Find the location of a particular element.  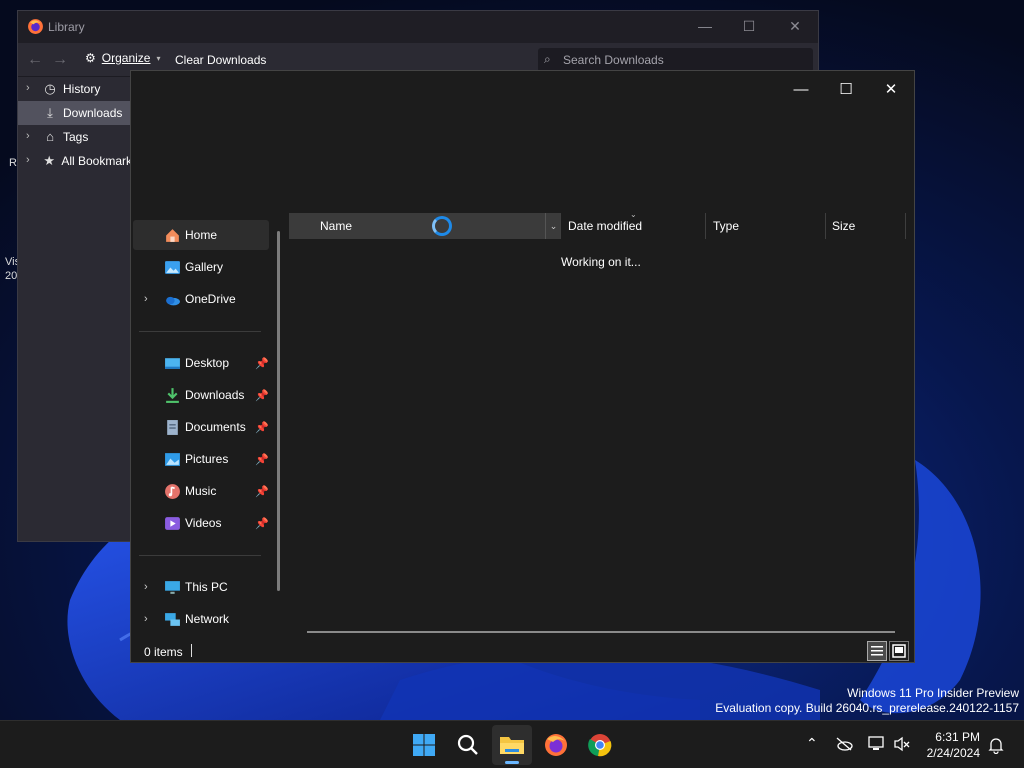

nav-item-label: Music is located at coordinates (201, 491).